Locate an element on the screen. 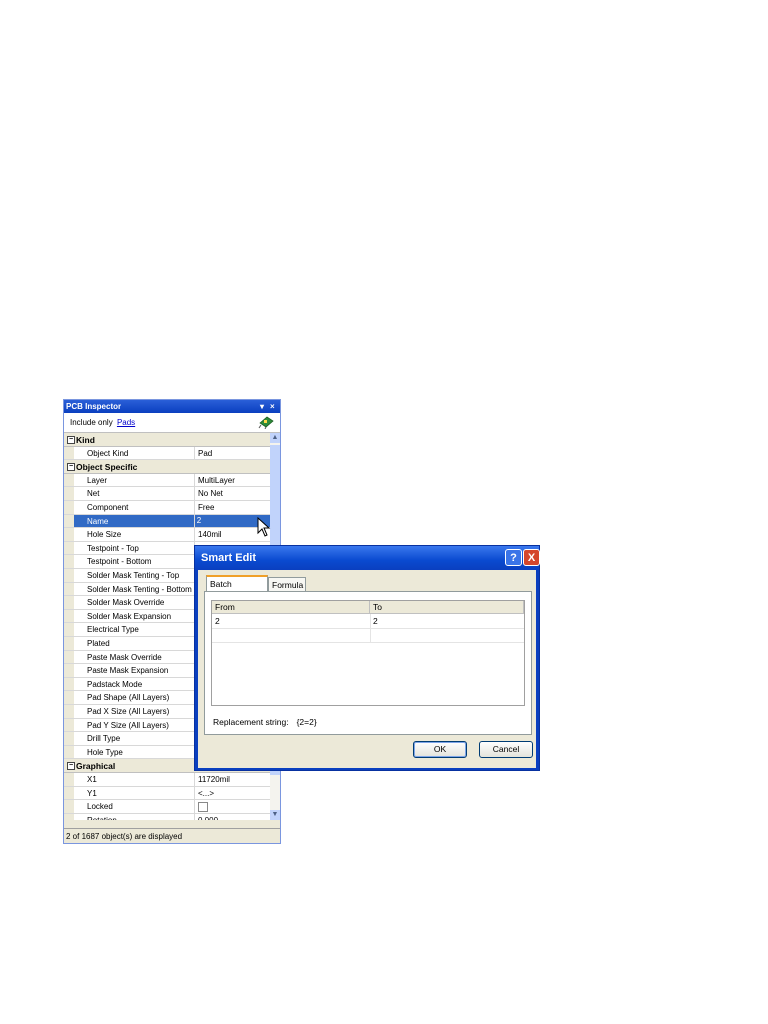 The width and height of the screenshot is (768, 1024). inspector-status: 2 of 1687 object(s) are displayed is located at coordinates (172, 835).